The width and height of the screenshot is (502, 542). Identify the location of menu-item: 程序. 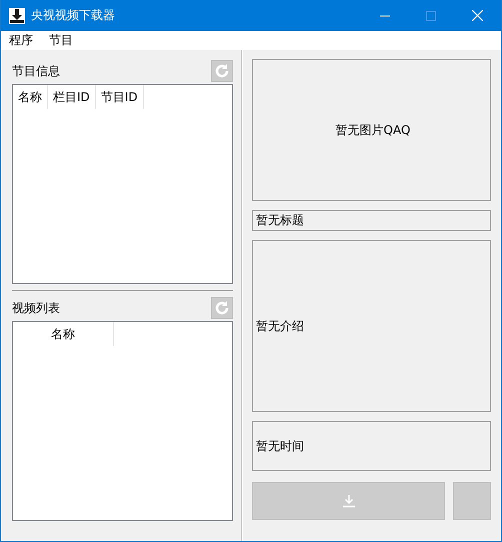
(21, 40).